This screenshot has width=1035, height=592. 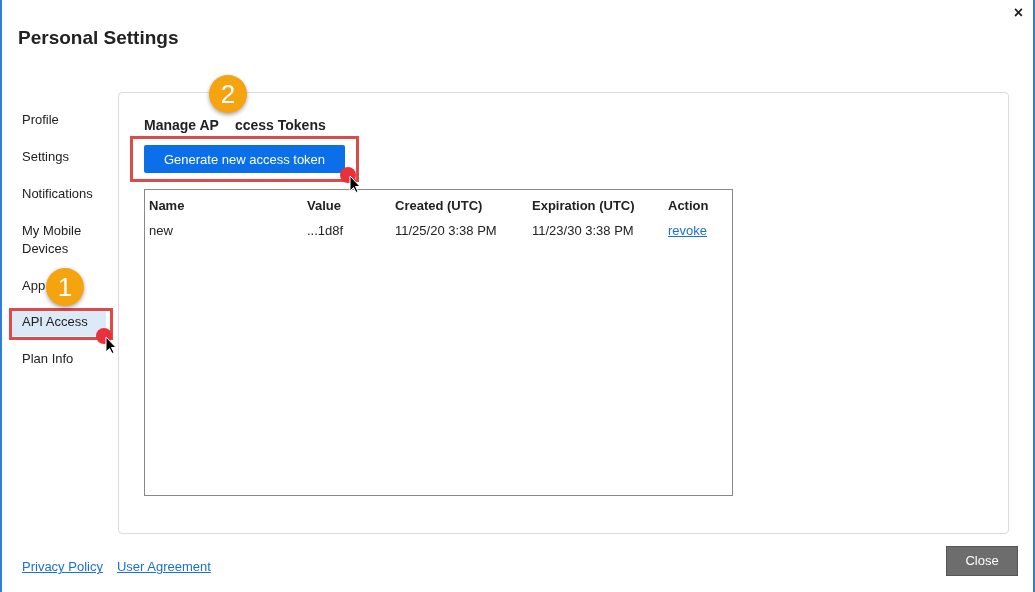 What do you see at coordinates (439, 206) in the screenshot?
I see `column-header: Created (UTC)` at bounding box center [439, 206].